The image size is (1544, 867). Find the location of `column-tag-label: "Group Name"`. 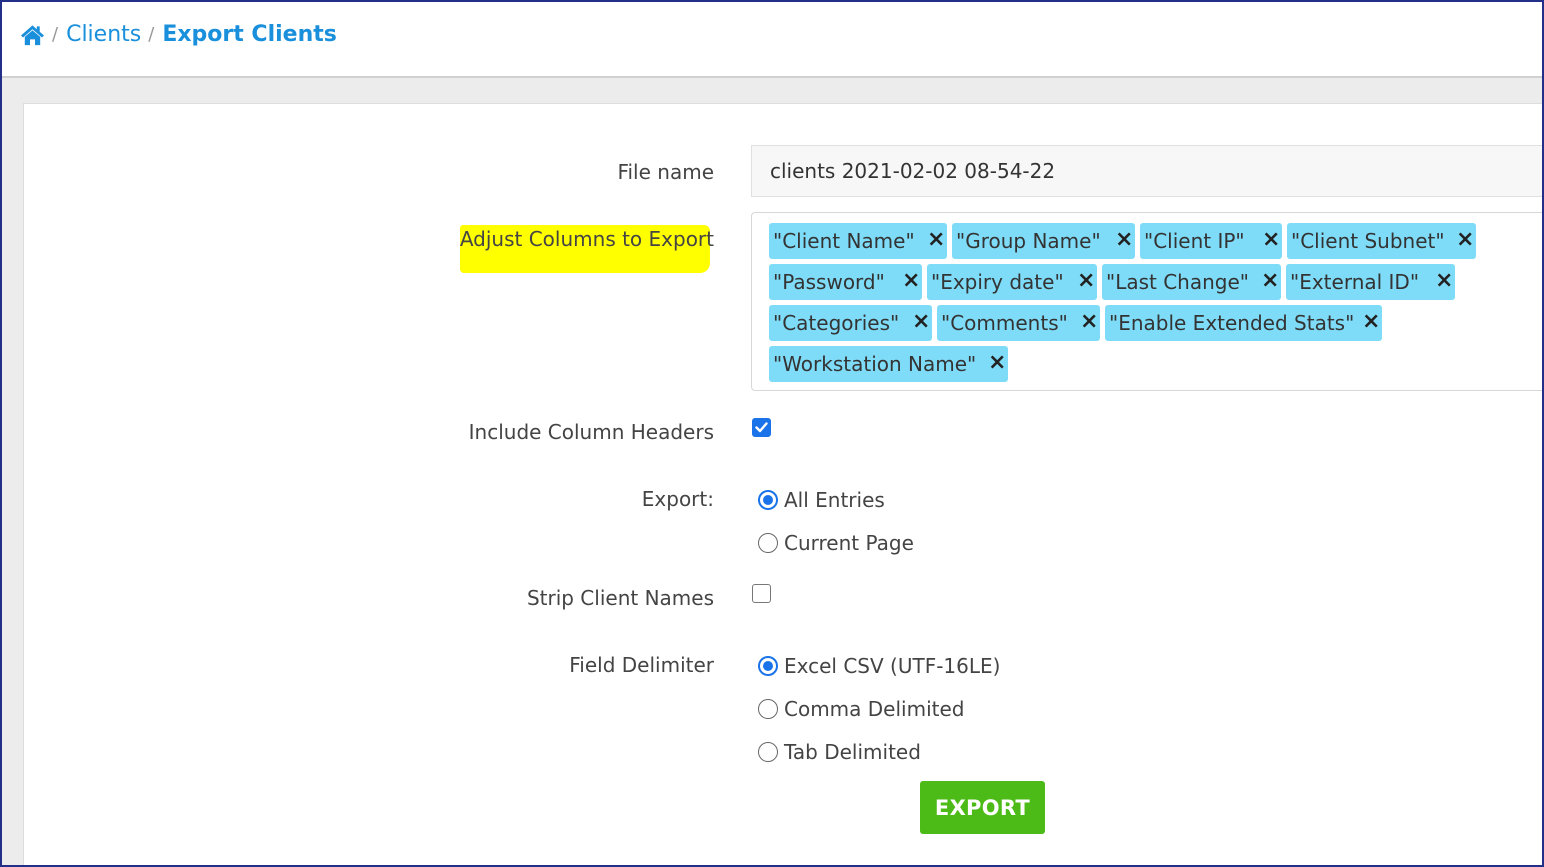

column-tag-label: "Group Name" is located at coordinates (1028, 241).